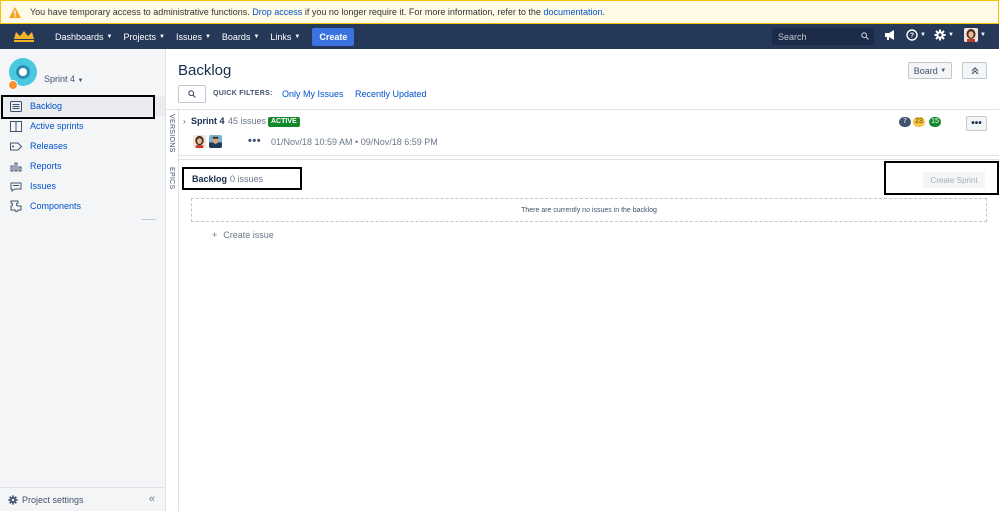  Describe the element at coordinates (277, 12) in the screenshot. I see `drop-access-link: Drop access` at that location.